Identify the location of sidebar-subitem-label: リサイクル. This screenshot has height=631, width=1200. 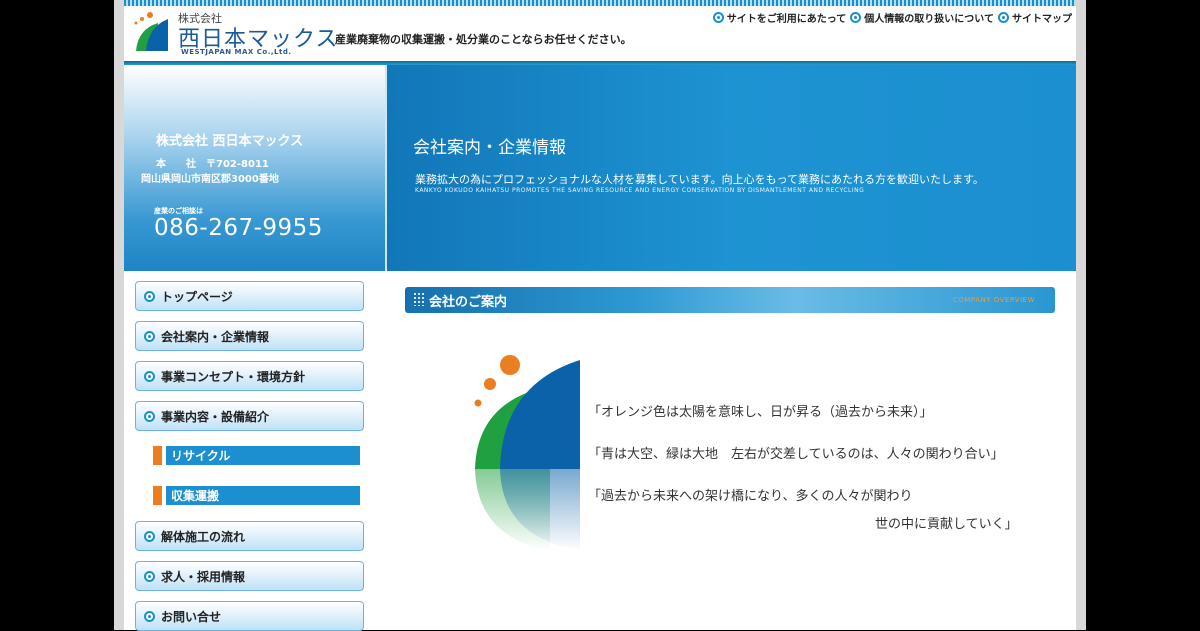
(263, 455).